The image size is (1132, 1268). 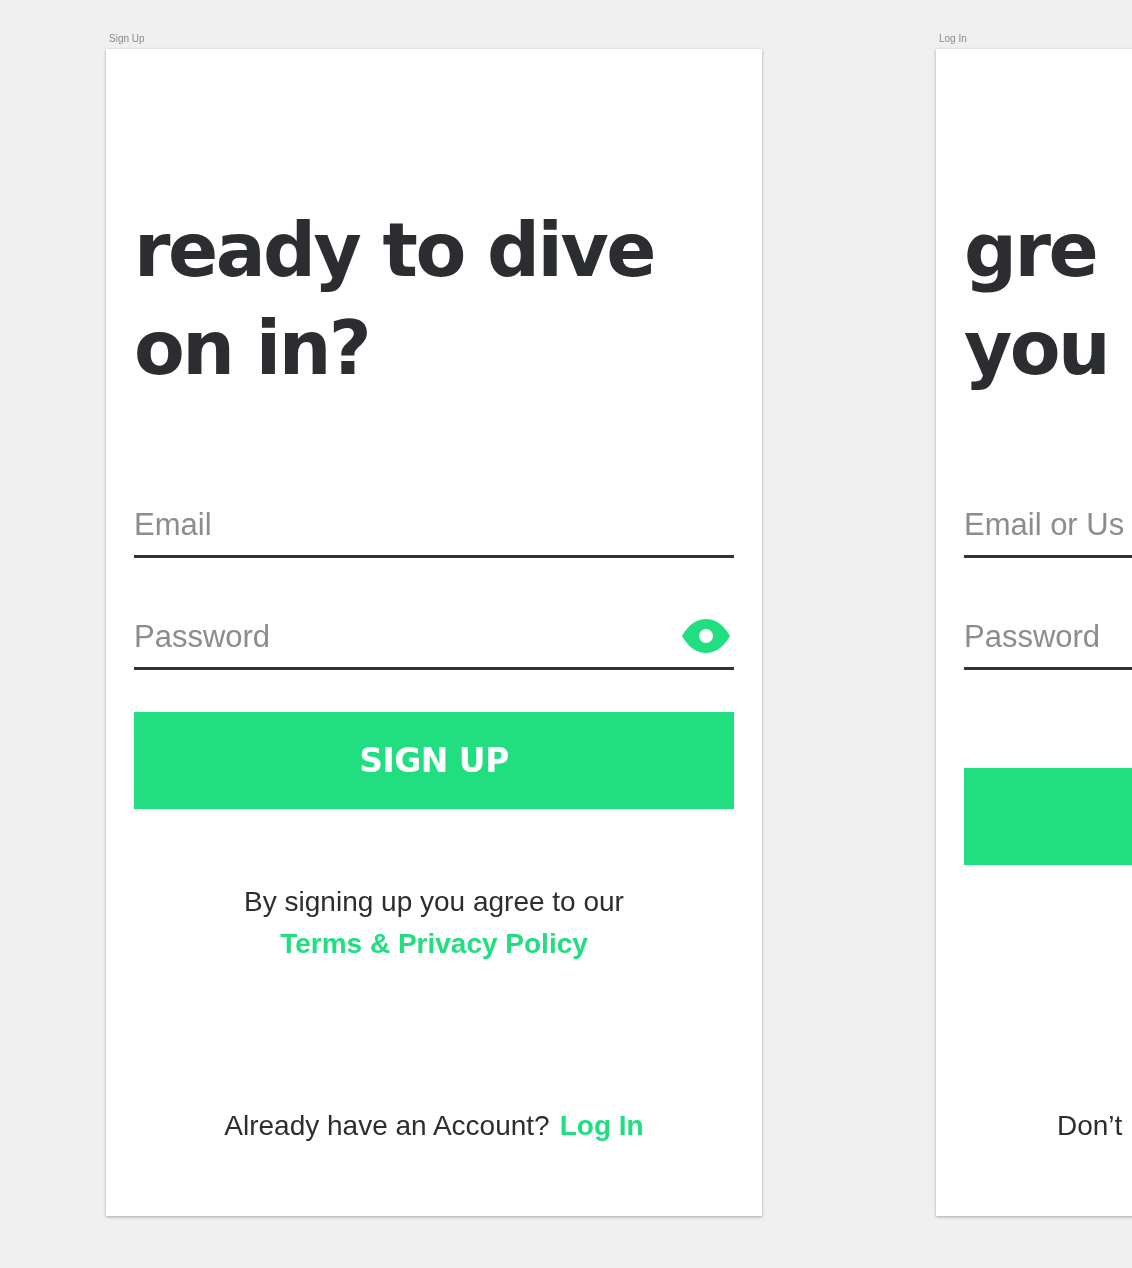 I want to click on artboard-label: Log In, so click(x=953, y=39).